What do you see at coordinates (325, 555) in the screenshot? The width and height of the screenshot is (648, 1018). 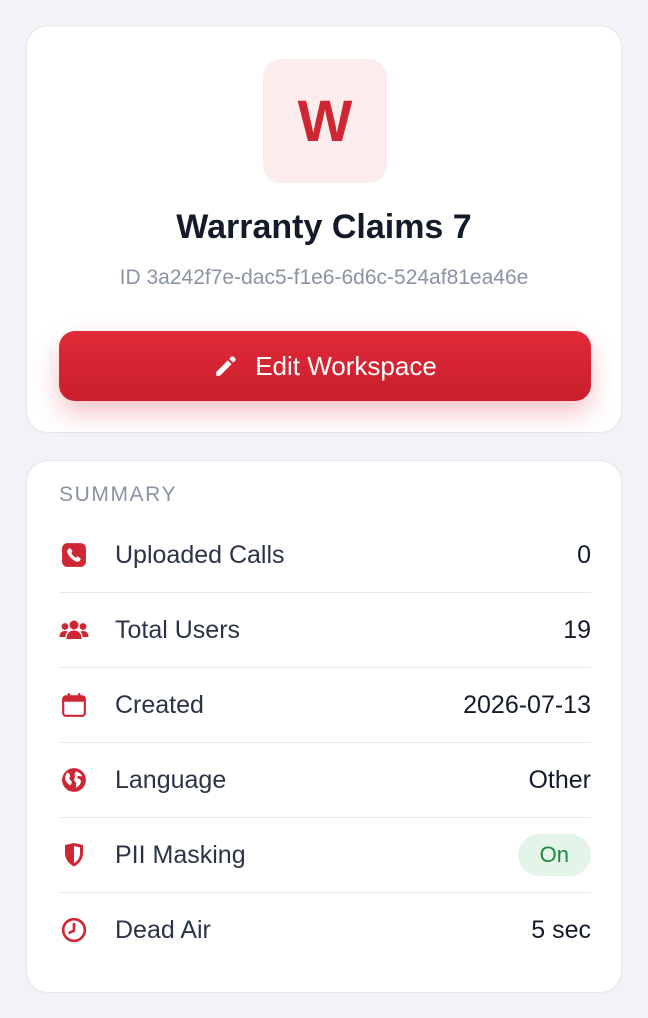 I see `summary-row-uploaded-calls: Uploaded Calls 0` at bounding box center [325, 555].